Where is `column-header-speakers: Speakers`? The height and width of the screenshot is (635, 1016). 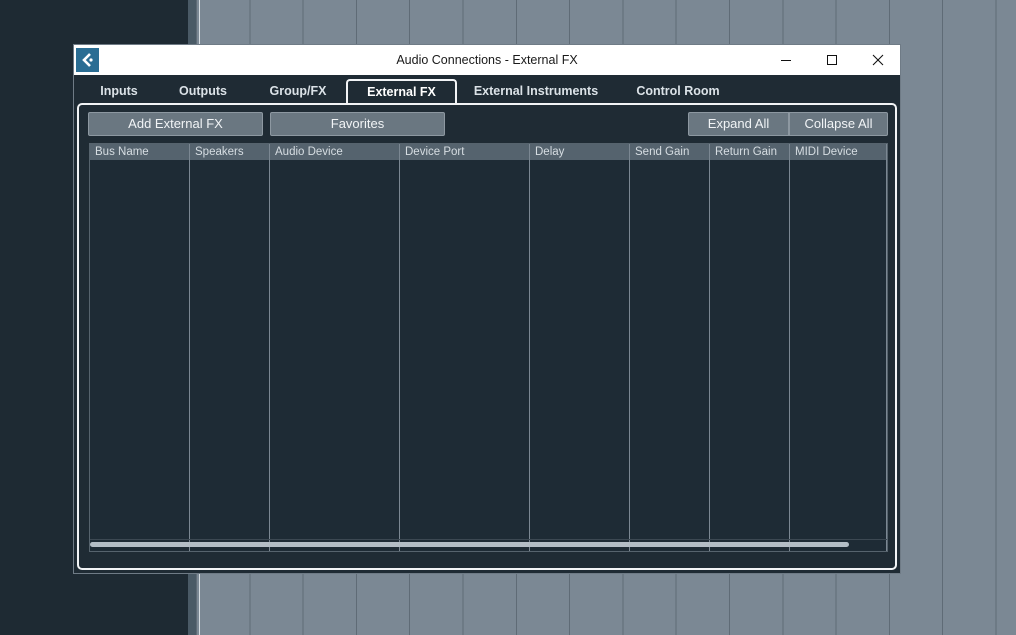 column-header-speakers: Speakers is located at coordinates (229, 152).